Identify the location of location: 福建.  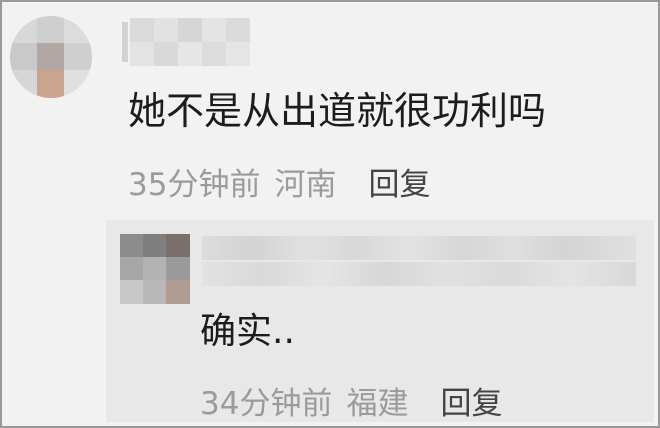
(377, 403).